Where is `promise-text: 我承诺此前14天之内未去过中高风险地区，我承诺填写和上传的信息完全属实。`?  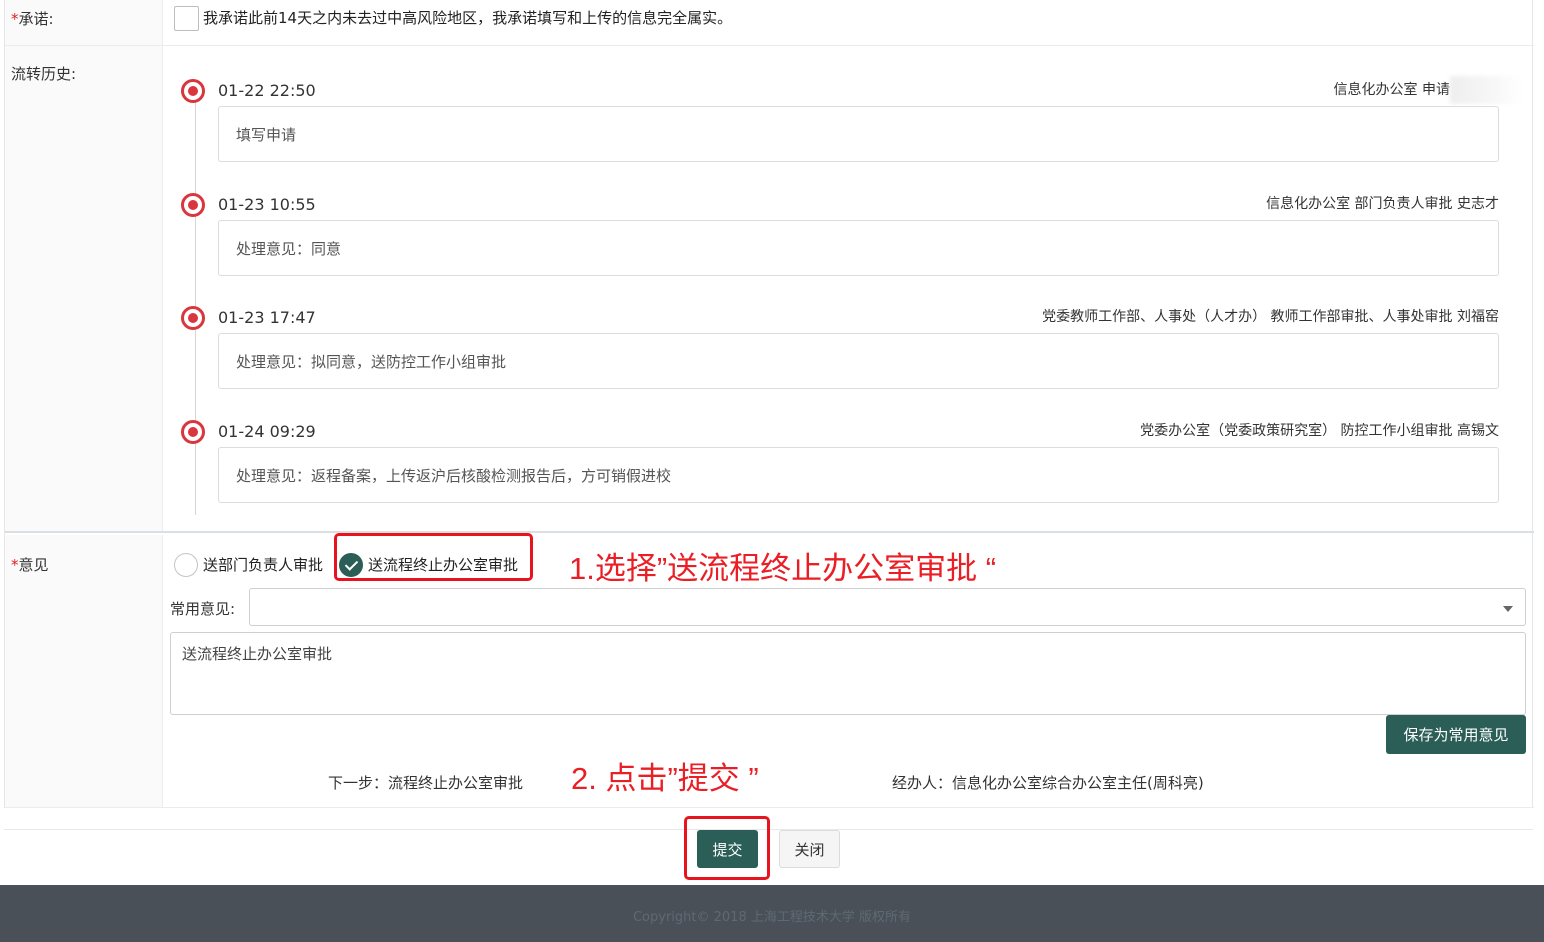 promise-text: 我承诺此前14天之内未去过中高风险地区，我承诺填写和上传的信息完全属实。 is located at coordinates (468, 18).